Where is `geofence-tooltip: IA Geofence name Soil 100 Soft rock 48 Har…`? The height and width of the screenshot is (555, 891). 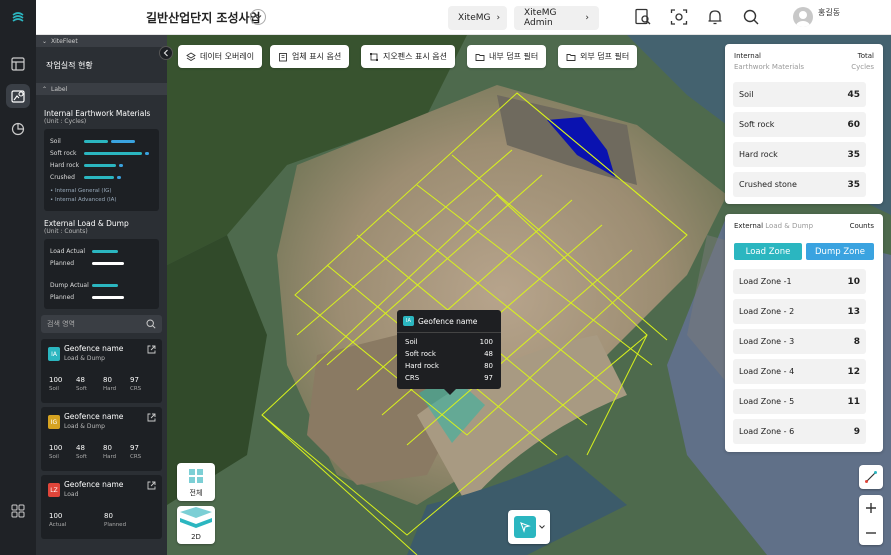
geofence-tooltip: IA Geofence name Soil 100 Soft rock 48 Har… is located at coordinates (449, 352).